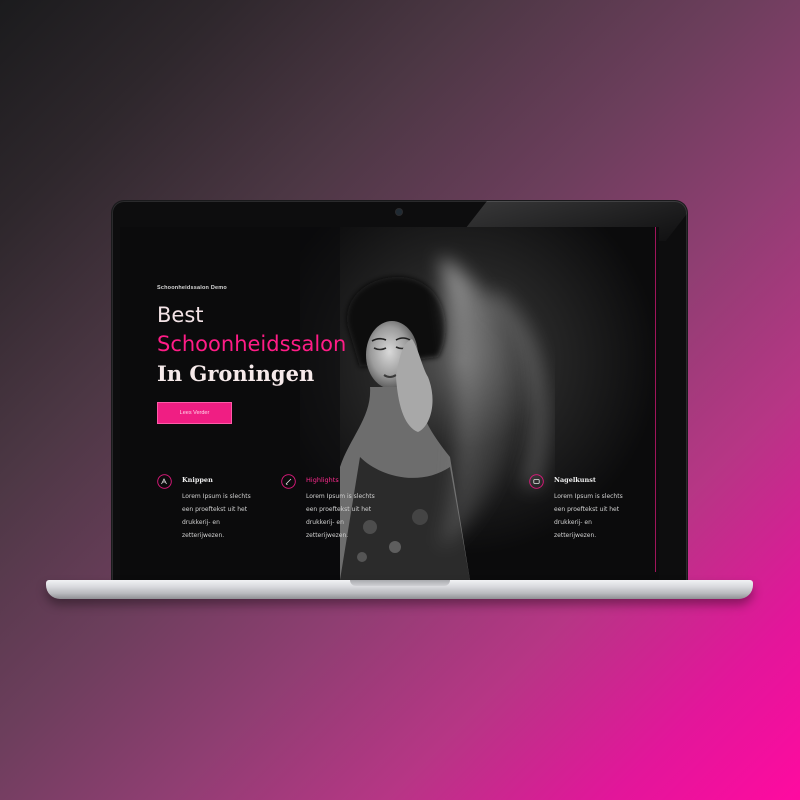  What do you see at coordinates (197, 480) in the screenshot?
I see `feature-title: Knippen` at bounding box center [197, 480].